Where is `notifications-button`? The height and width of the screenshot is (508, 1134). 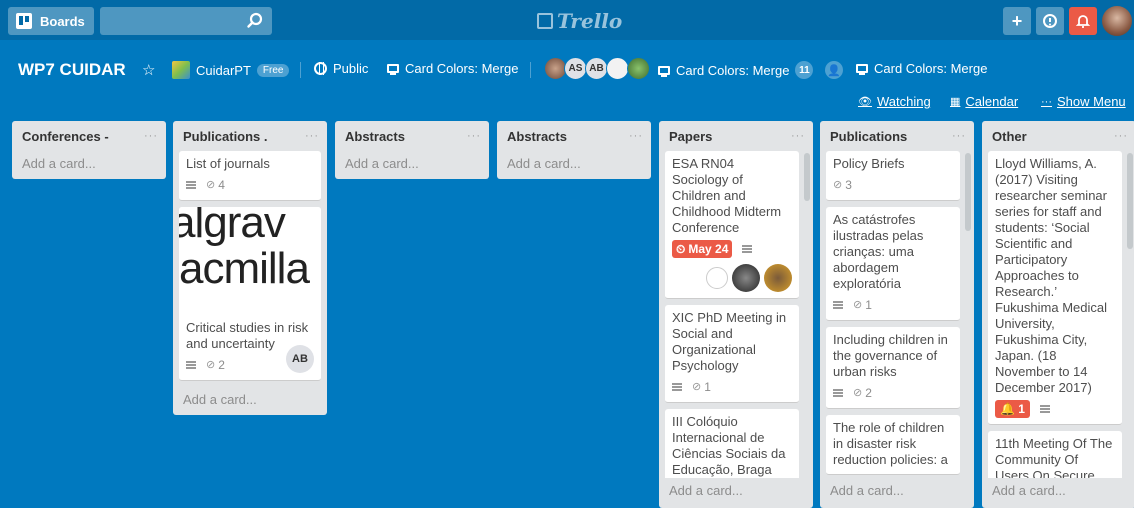
notifications-button is located at coordinates (1083, 21).